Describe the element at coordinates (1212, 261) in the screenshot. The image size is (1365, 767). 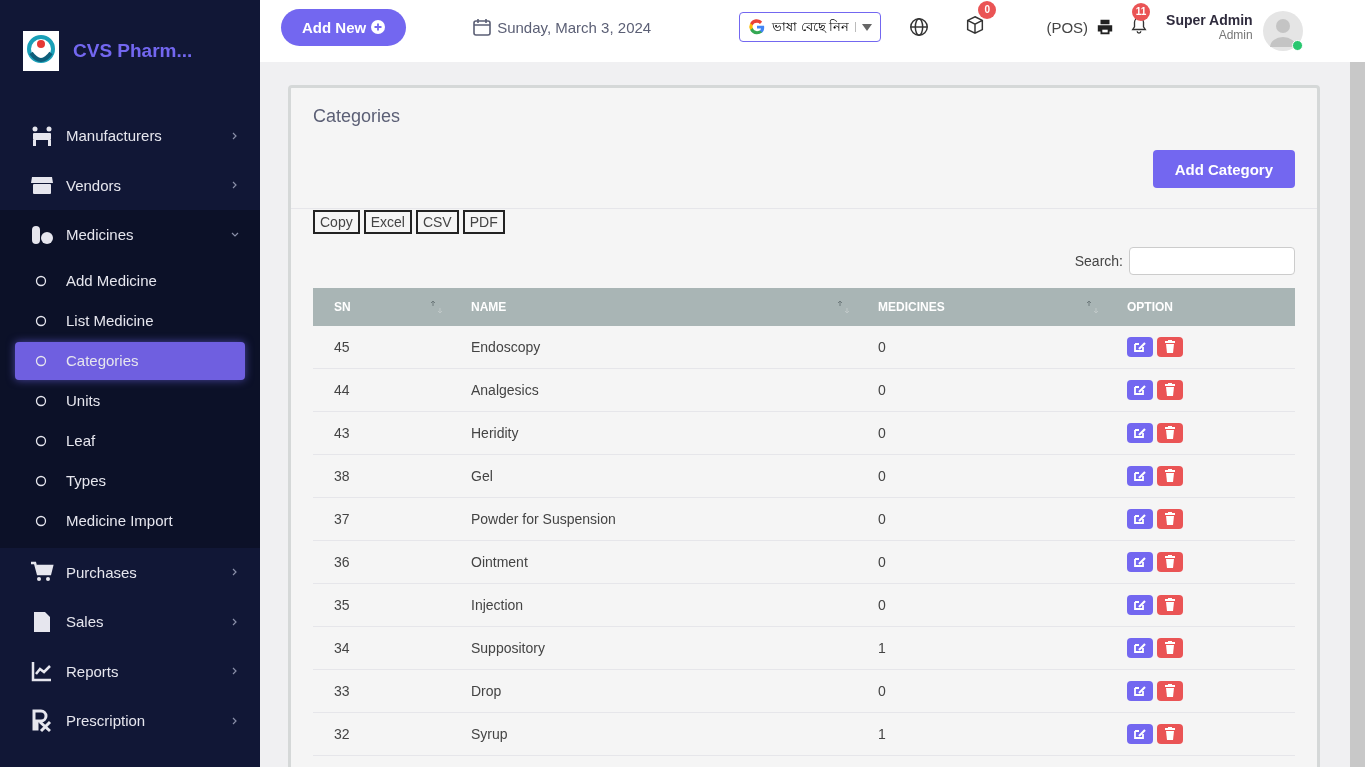
I see `search-field` at that location.